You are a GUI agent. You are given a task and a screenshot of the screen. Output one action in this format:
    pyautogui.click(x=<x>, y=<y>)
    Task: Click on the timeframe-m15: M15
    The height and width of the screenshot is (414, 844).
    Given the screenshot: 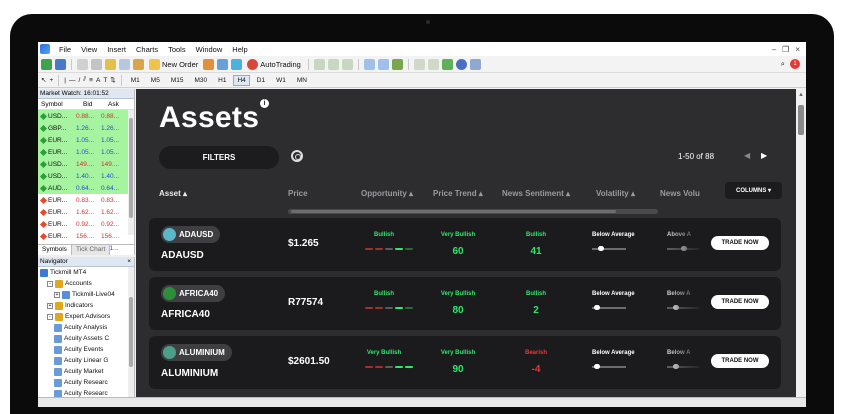 What is the action you would take?
    pyautogui.click(x=177, y=80)
    